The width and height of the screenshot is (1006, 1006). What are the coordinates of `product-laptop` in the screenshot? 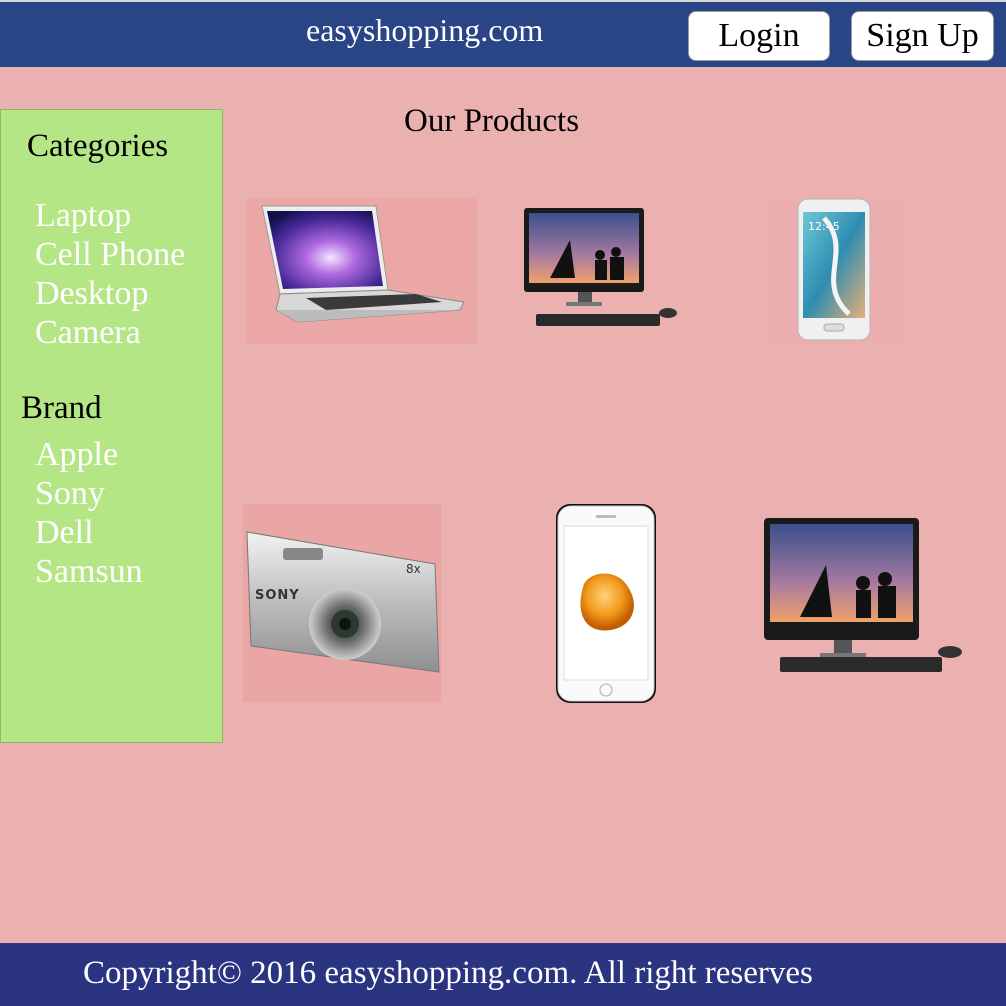 It's located at (361, 271).